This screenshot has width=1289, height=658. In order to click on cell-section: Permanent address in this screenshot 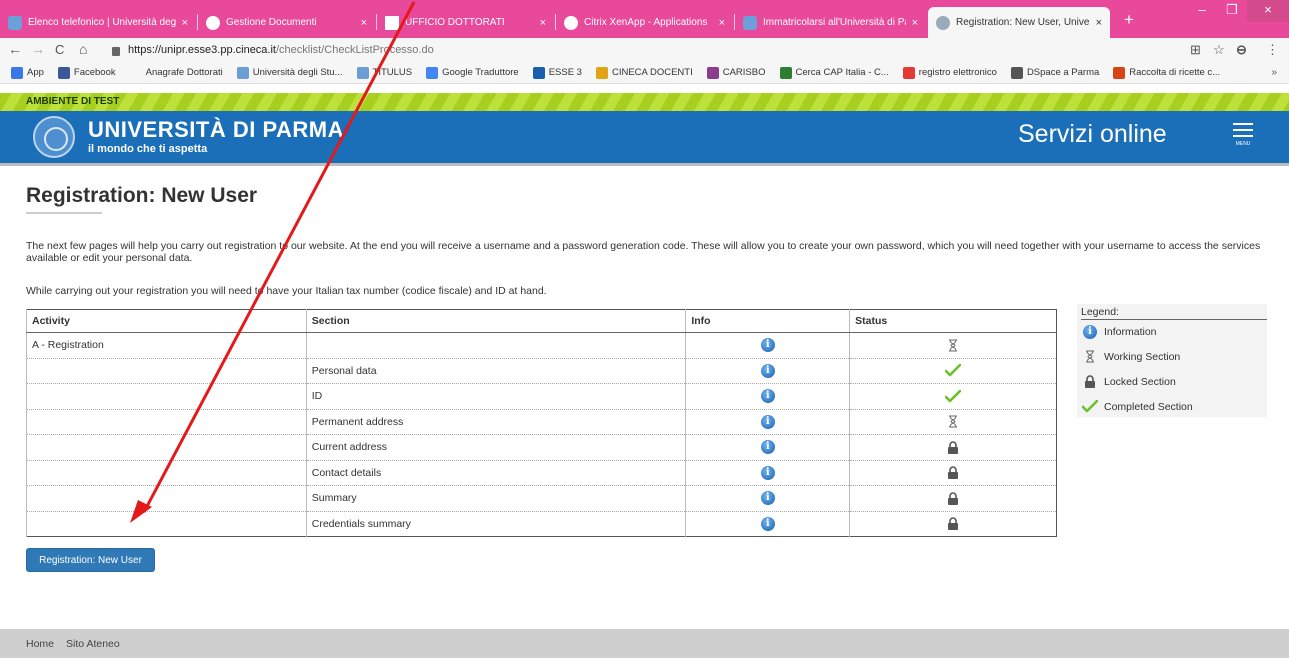, I will do `click(495, 422)`.